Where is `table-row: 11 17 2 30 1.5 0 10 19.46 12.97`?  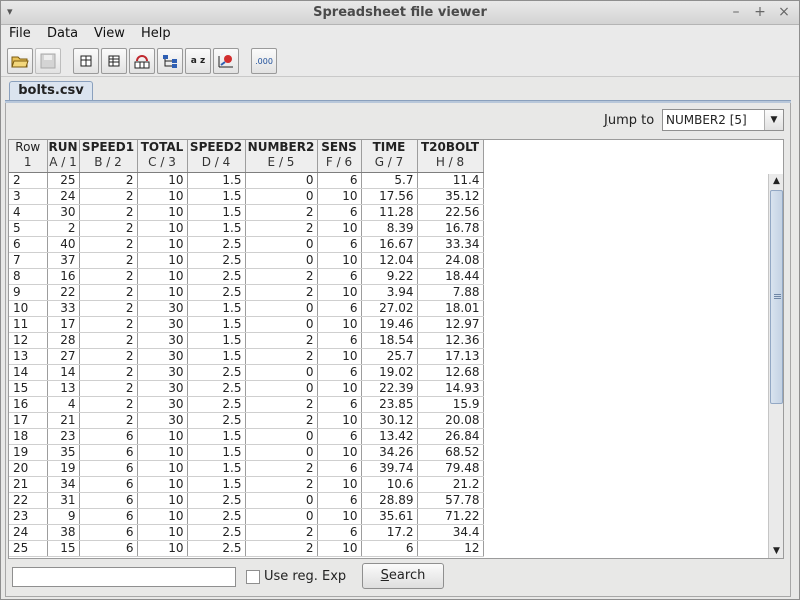 table-row: 11 17 2 30 1.5 0 10 19.46 12.97 is located at coordinates (246, 324).